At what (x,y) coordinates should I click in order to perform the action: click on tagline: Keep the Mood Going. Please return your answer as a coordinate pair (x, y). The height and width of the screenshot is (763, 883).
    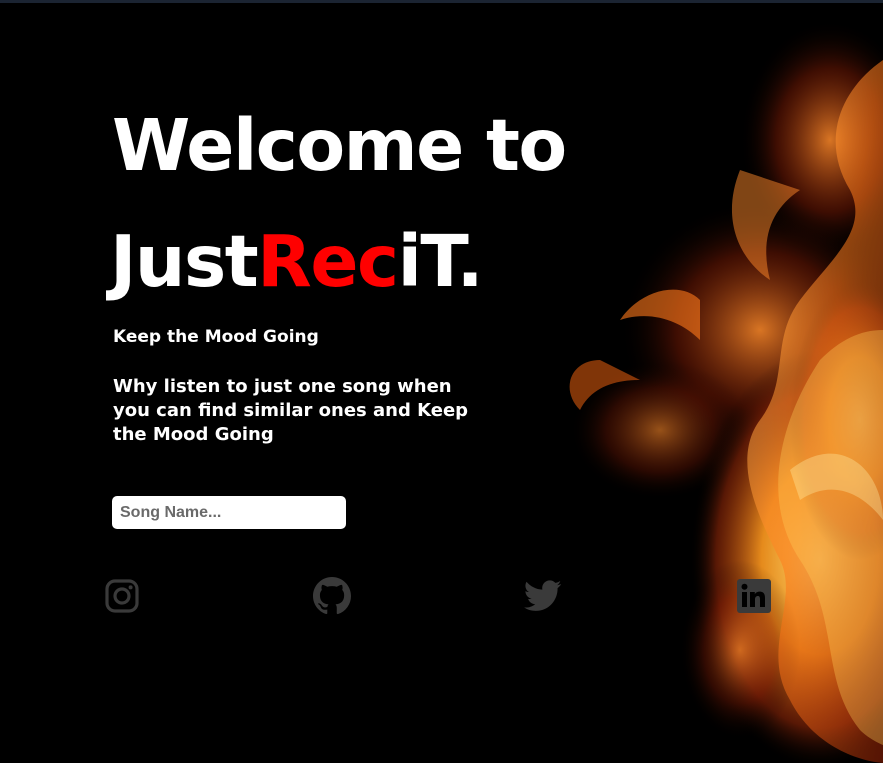
    Looking at the image, I should click on (216, 337).